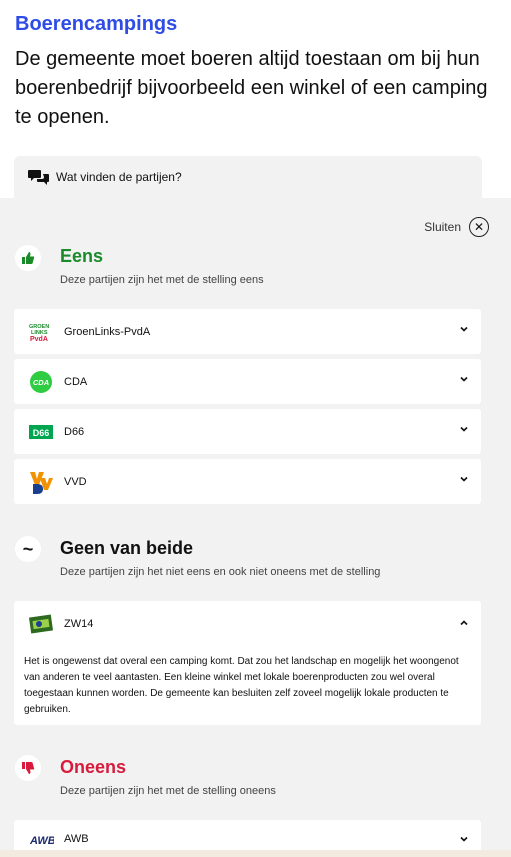 This screenshot has height=857, width=511. I want to click on party-card-zw14-header: ZW14, so click(247, 623).